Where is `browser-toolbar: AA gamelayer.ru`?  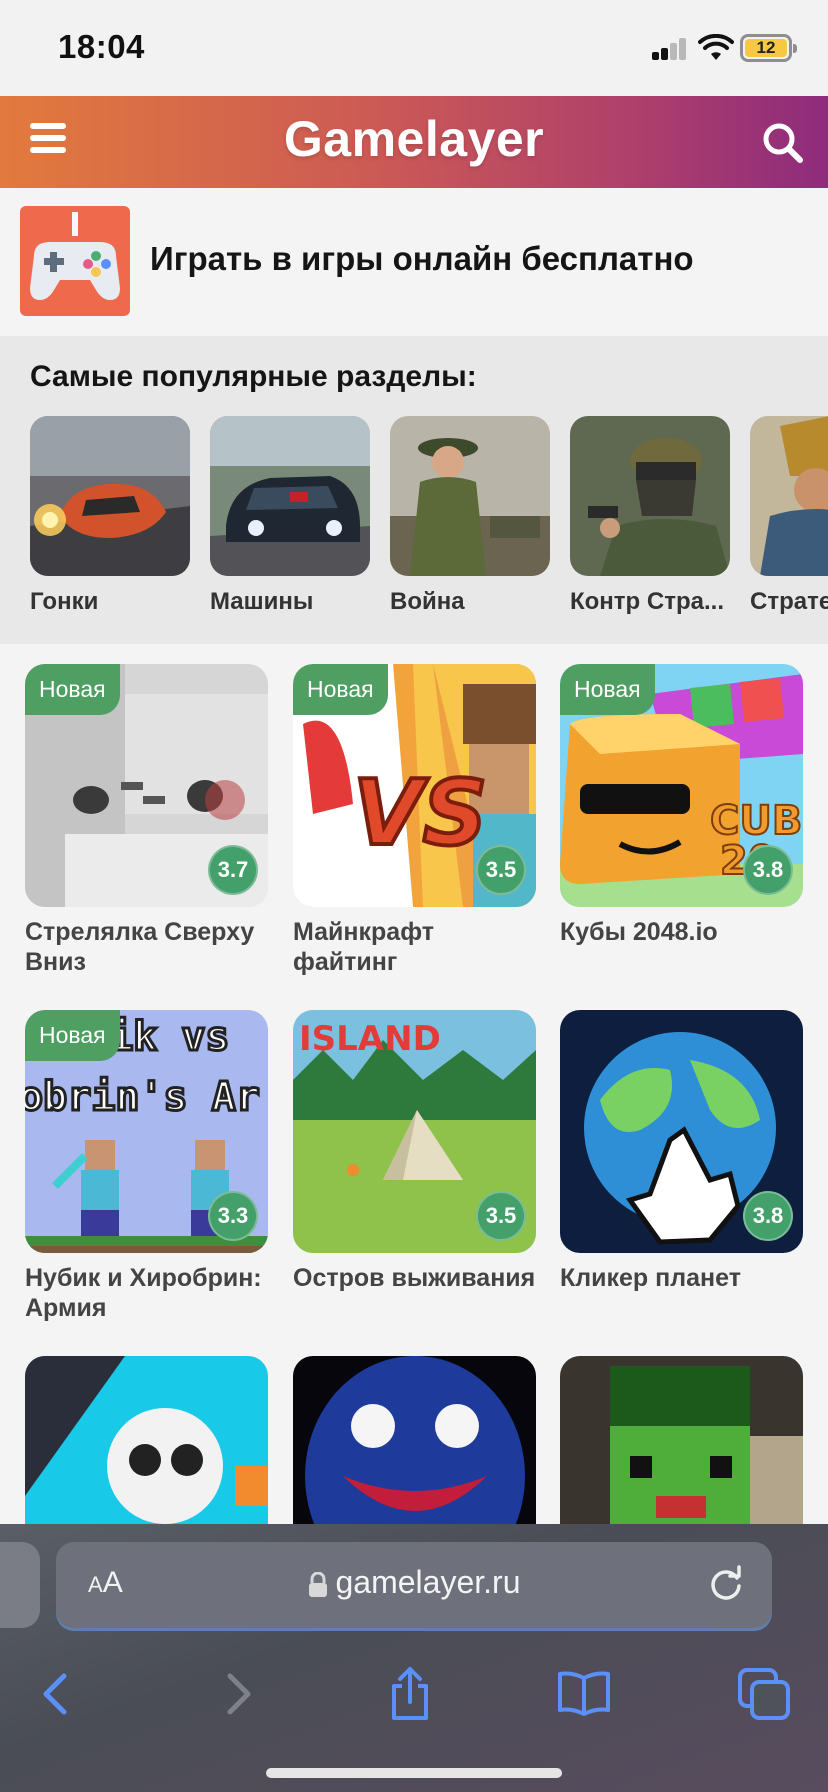
browser-toolbar: AA gamelayer.ru is located at coordinates (414, 1658).